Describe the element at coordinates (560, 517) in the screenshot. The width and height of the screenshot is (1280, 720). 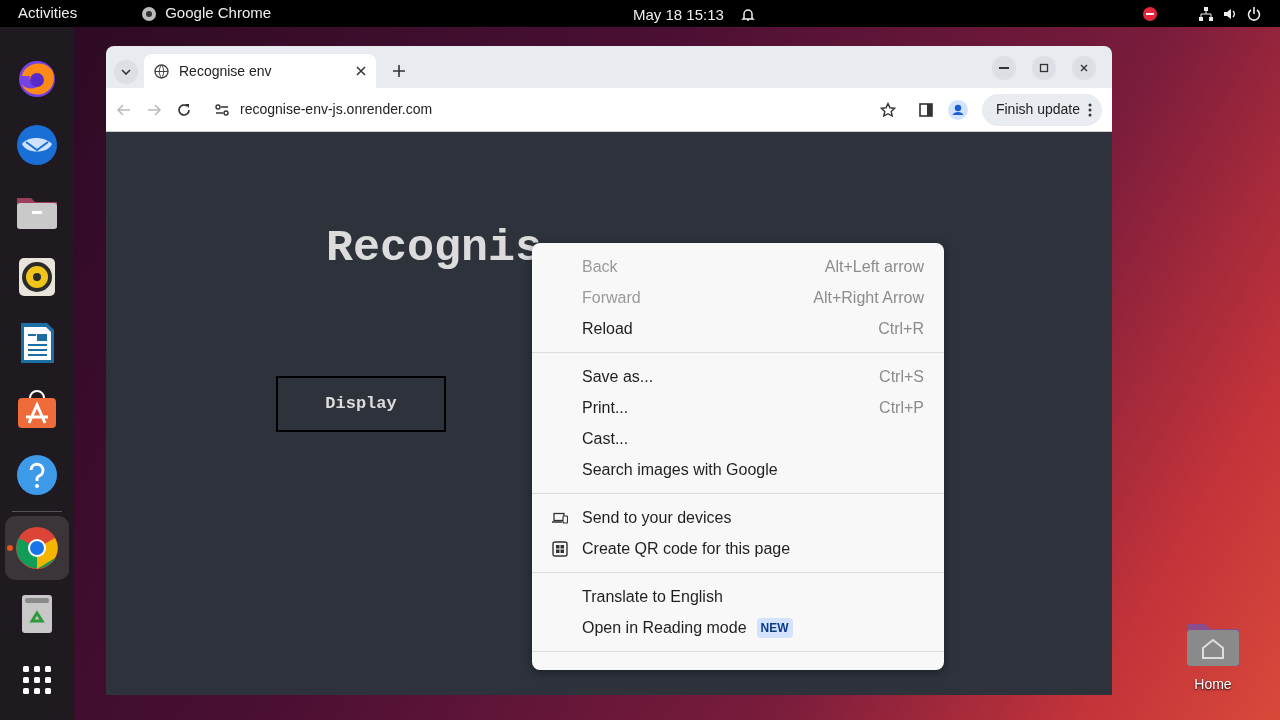
I see `devices-icon` at that location.